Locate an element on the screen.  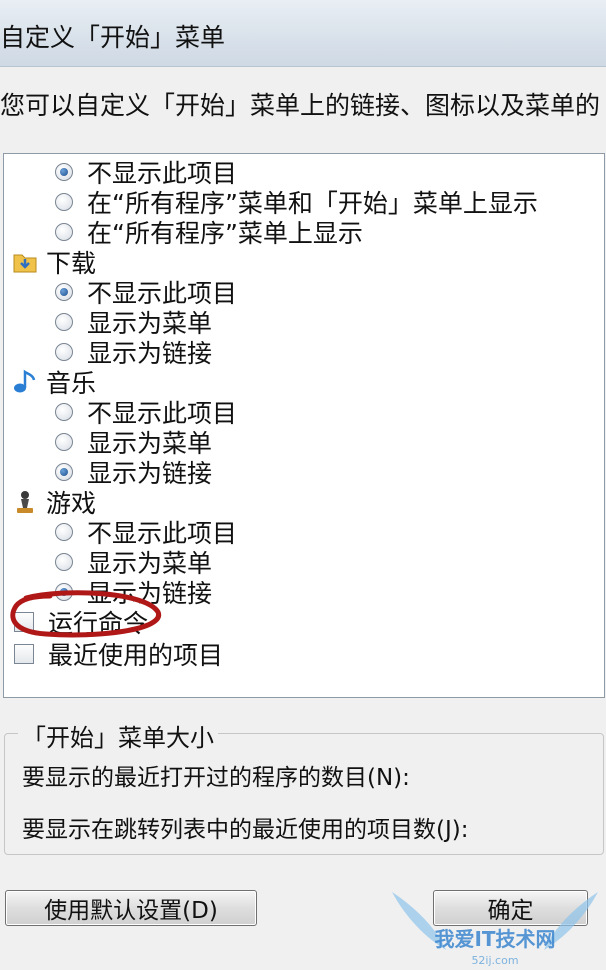
jump-list-label: 要显示在跳转列表中的最近使用的项目数(J): is located at coordinates (245, 830).